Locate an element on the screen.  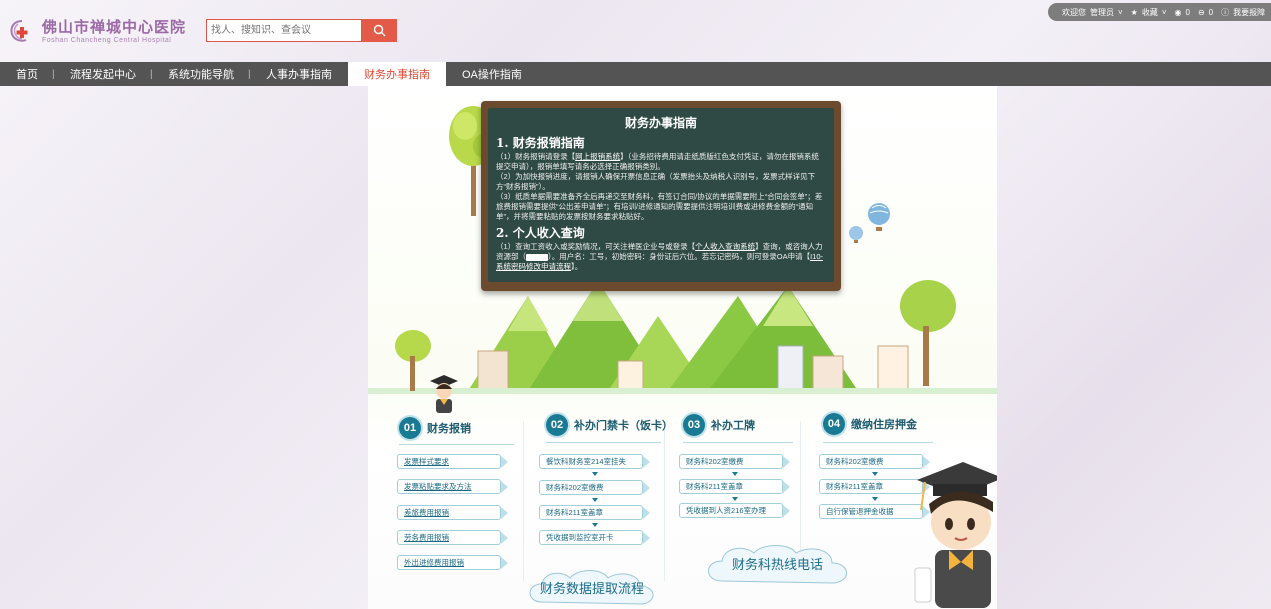
section-access-card: 02 补办门禁卡（饭卡） is located at coordinates (609, 425).